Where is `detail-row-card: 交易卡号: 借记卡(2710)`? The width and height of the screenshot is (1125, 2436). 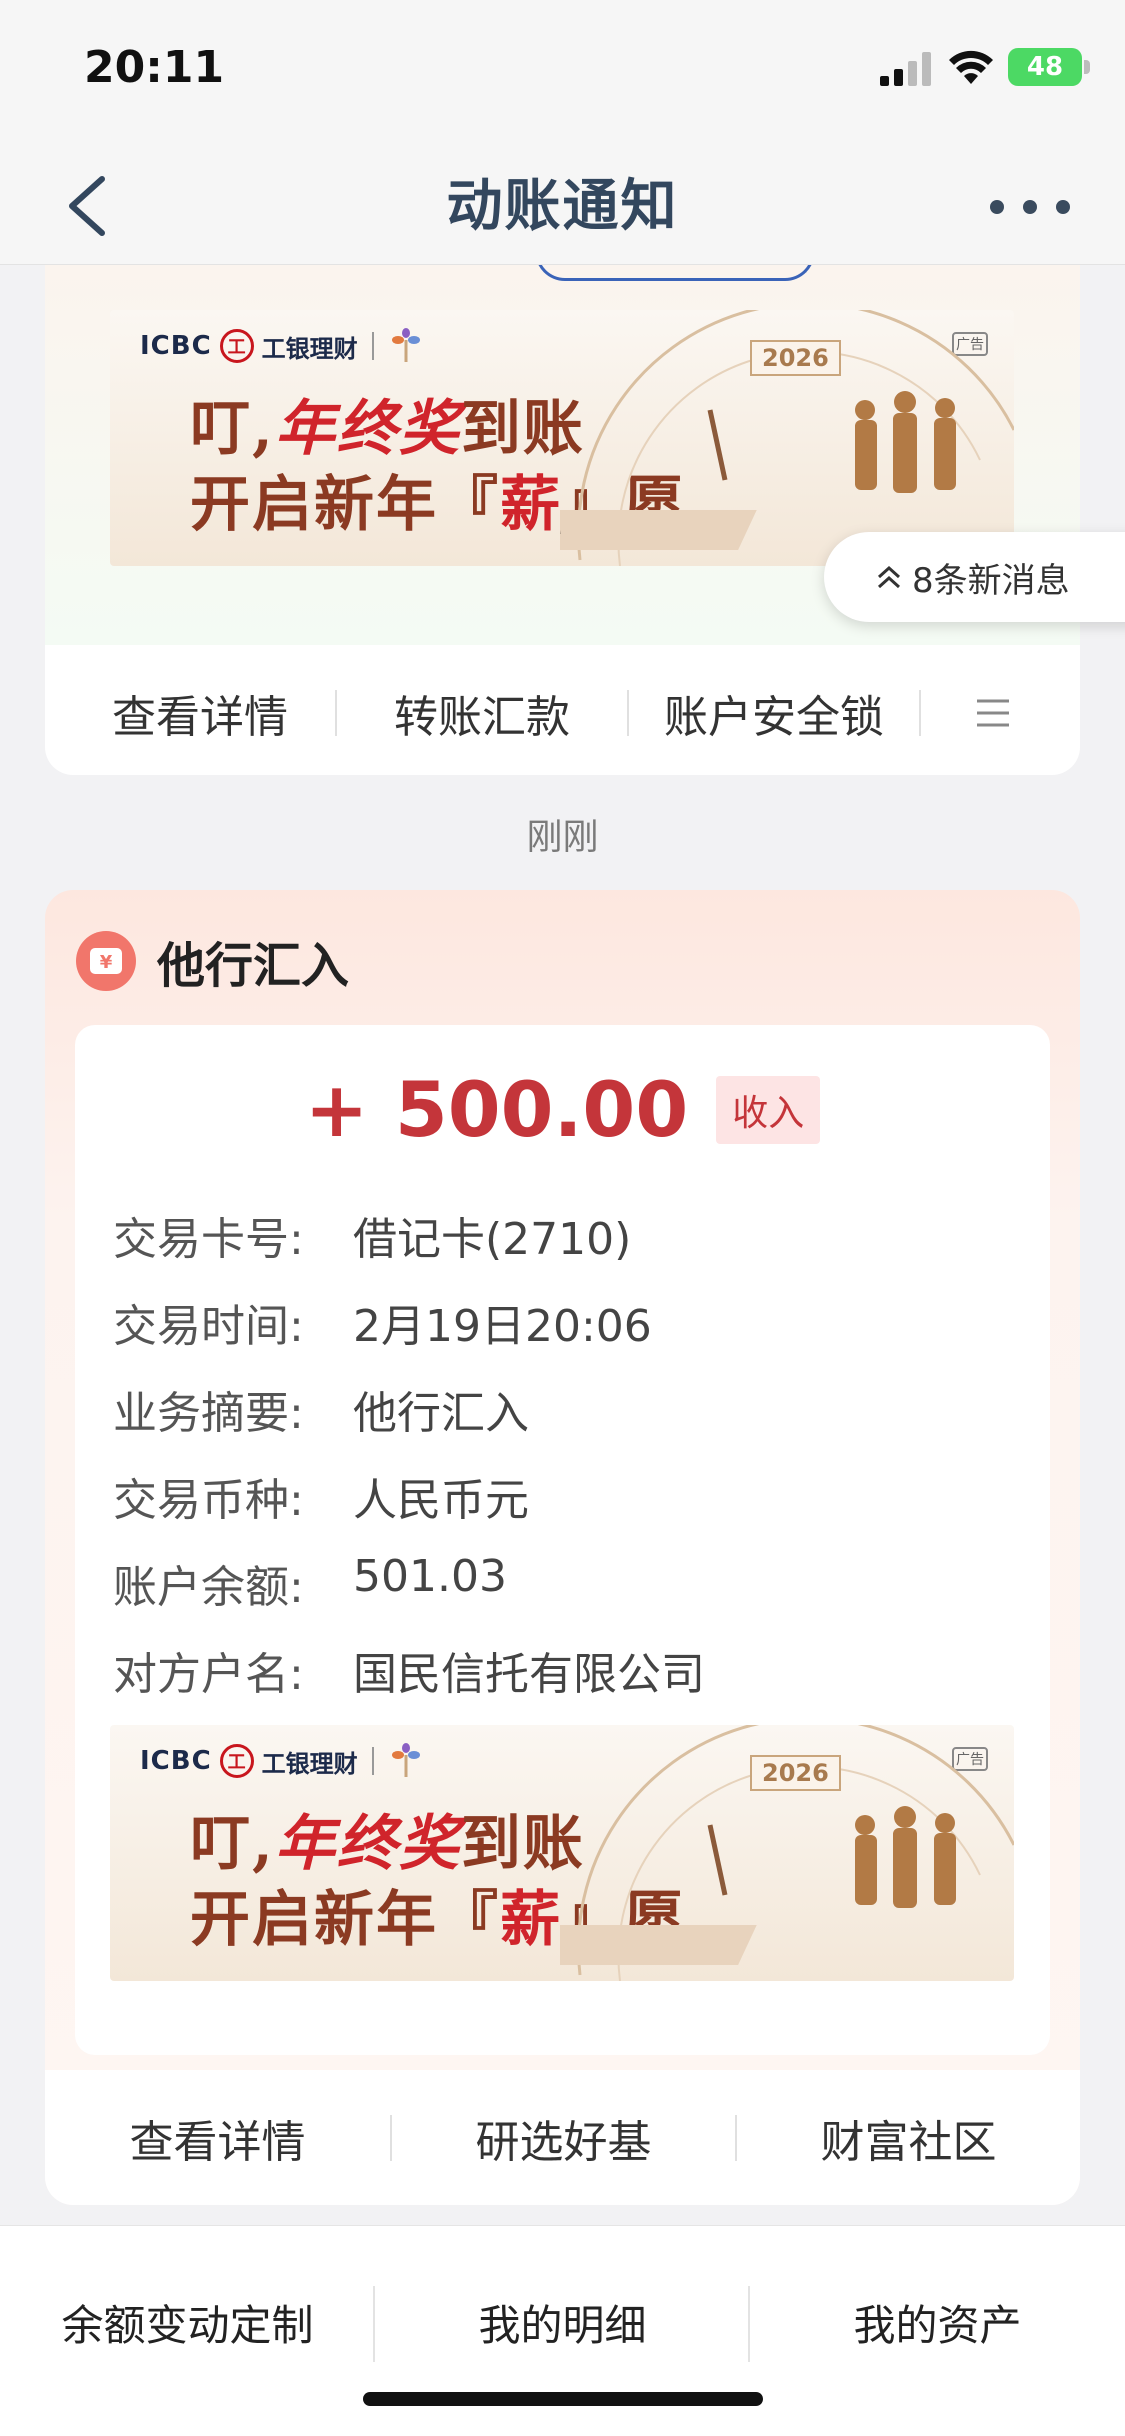 detail-row-card: 交易卡号: 借记卡(2710) is located at coordinates (372, 1235).